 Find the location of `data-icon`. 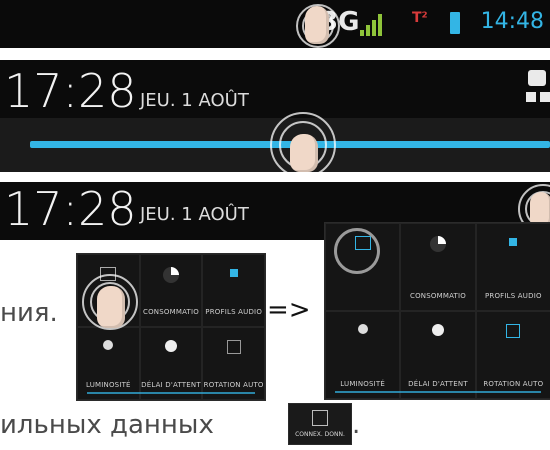

data-icon is located at coordinates (320, 418).